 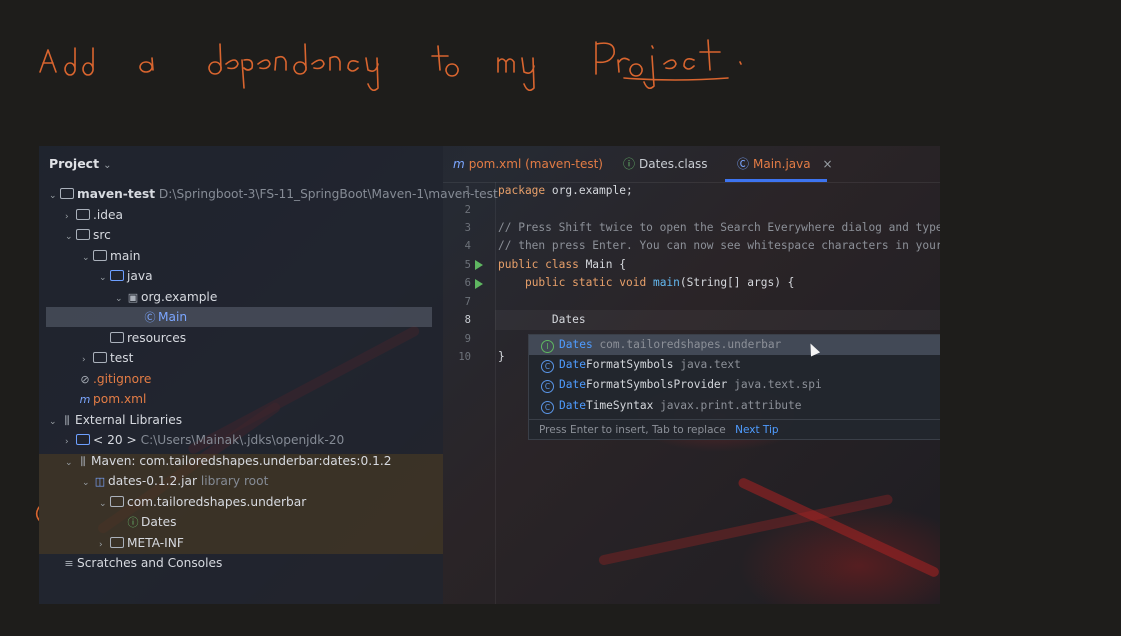 I want to click on tree-item-idea: › .idea, so click(x=94, y=215).